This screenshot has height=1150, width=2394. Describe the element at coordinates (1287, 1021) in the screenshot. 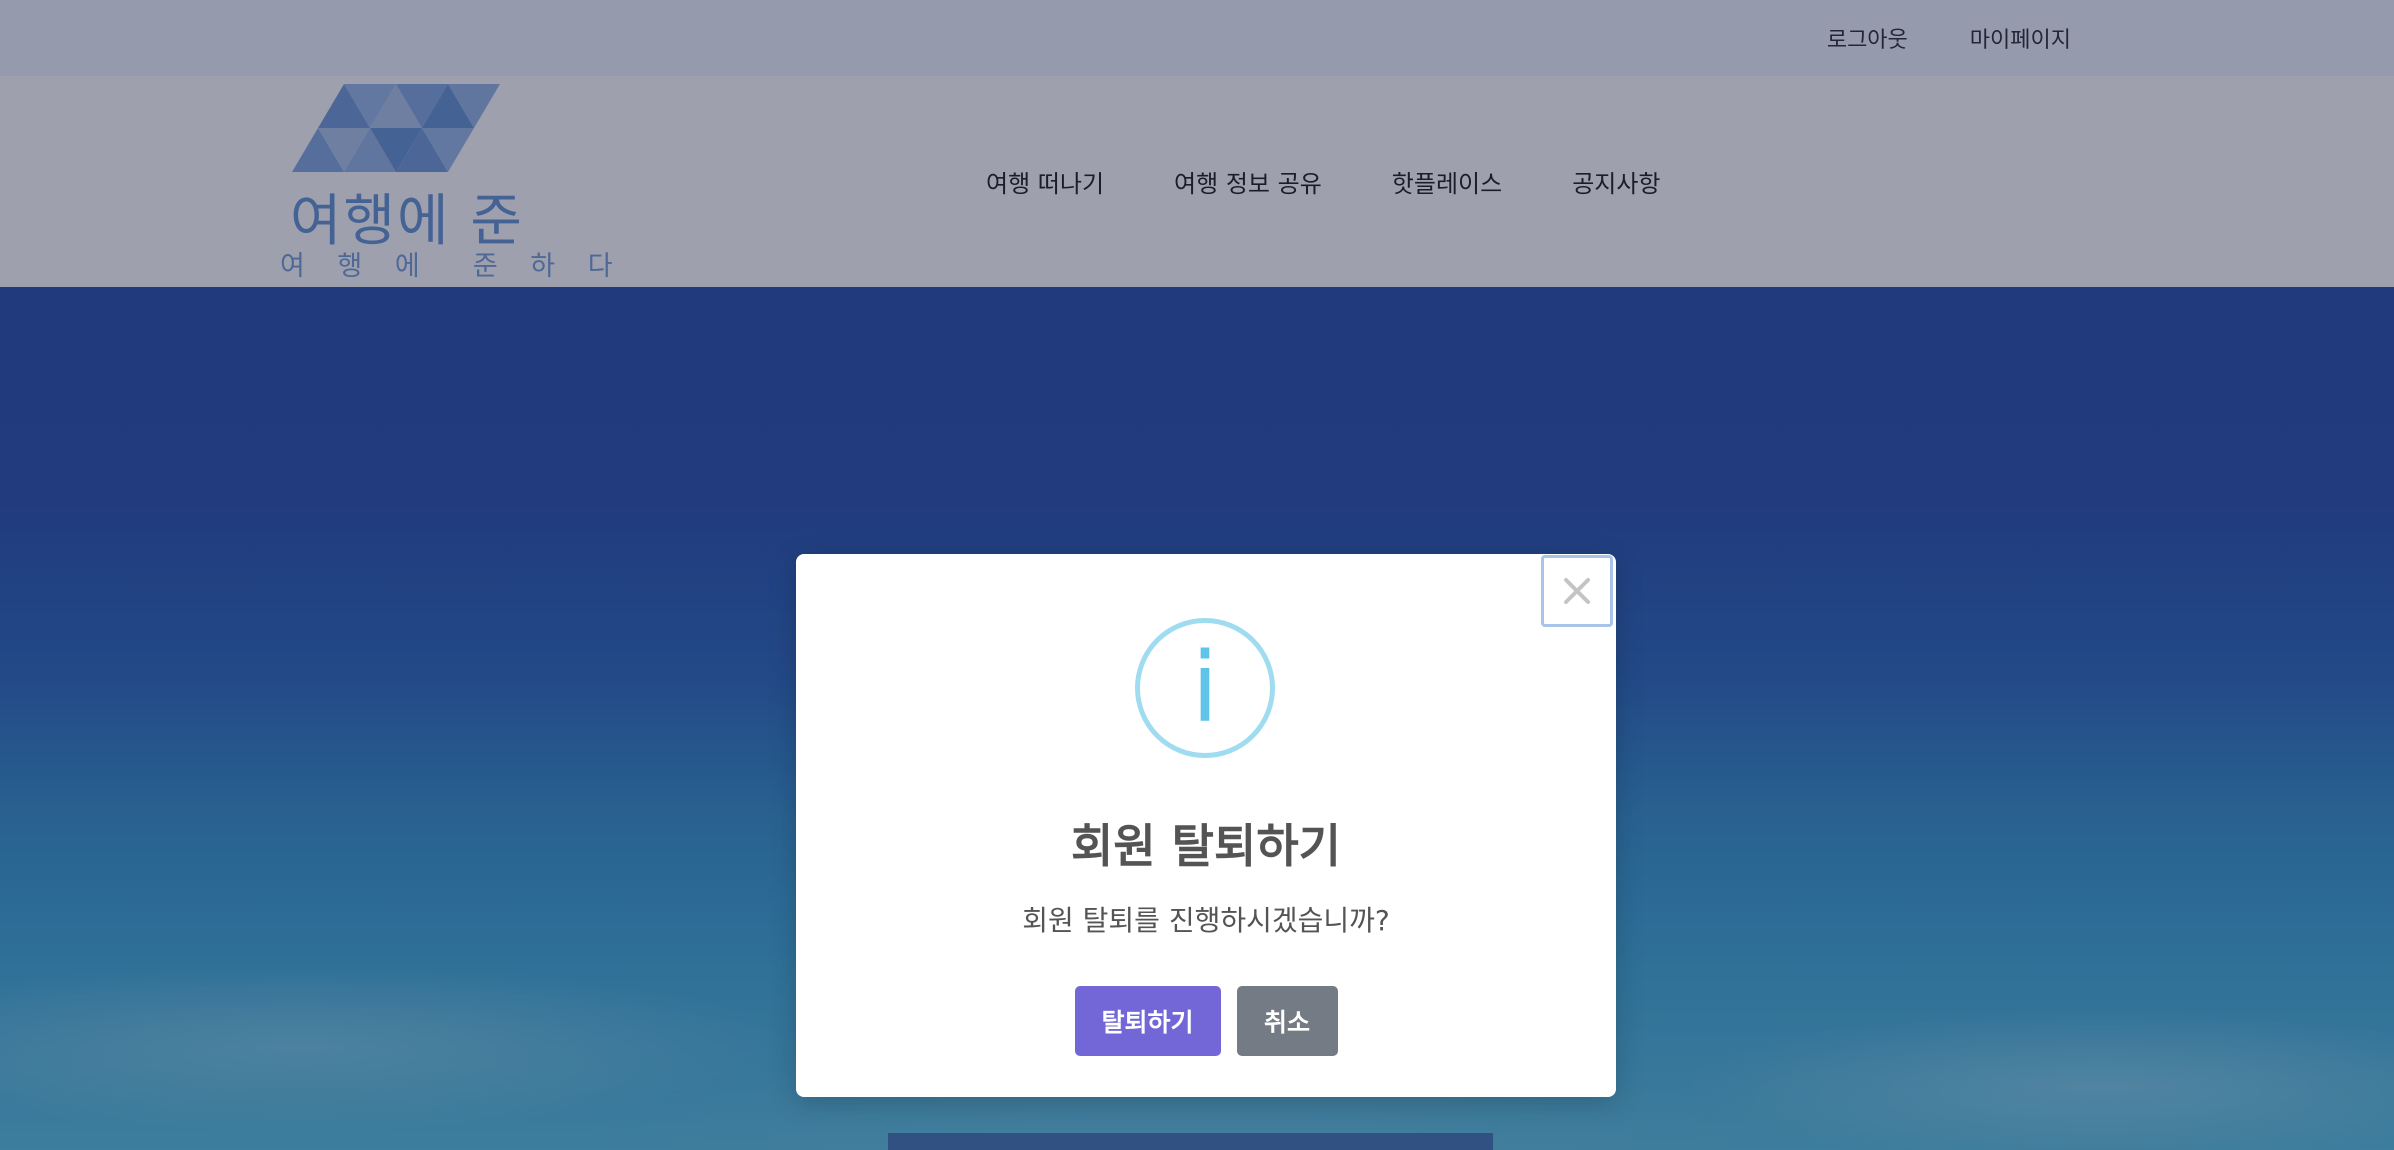

I see `cancel-button: 취소` at that location.